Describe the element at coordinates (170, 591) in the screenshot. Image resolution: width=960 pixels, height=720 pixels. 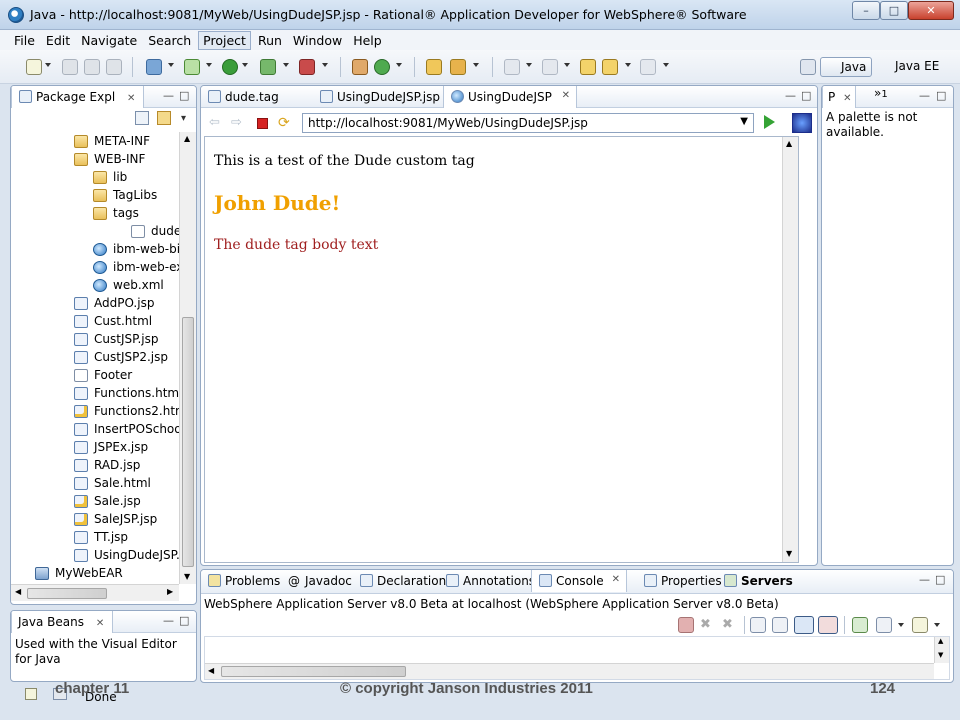
I see `scroll-right-icon: ▶` at that location.